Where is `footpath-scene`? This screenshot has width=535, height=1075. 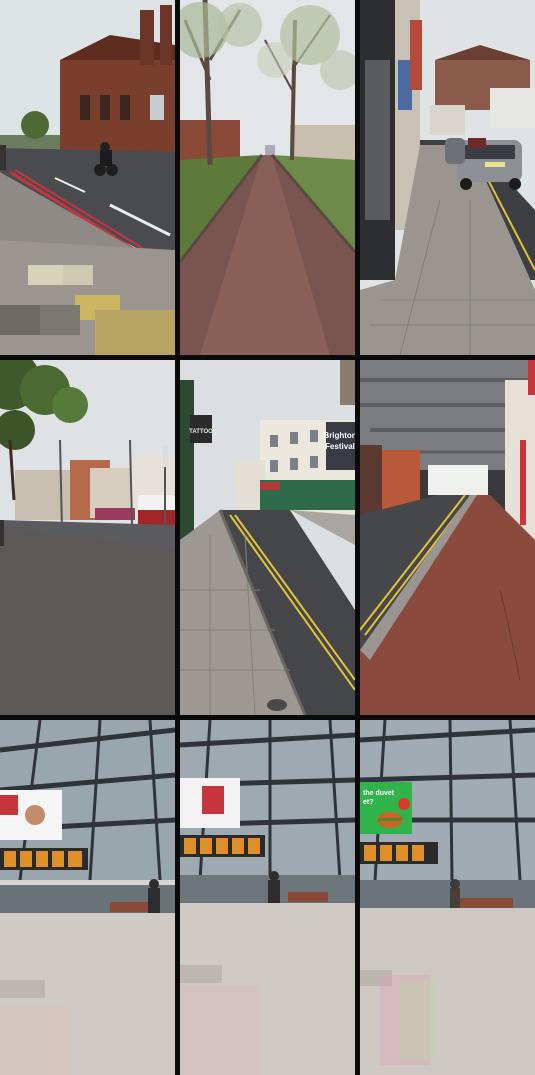
footpath-scene is located at coordinates (267, 177).